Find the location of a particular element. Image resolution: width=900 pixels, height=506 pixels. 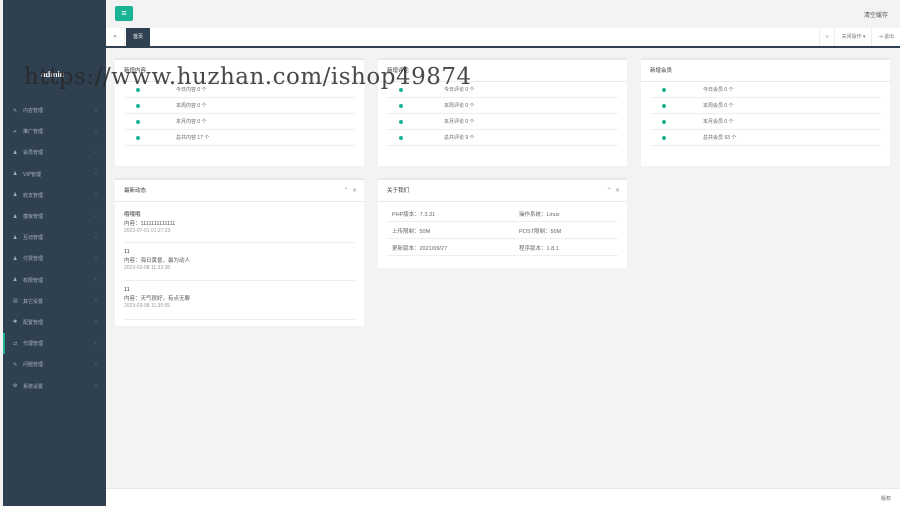

sidebar-item: ♟ 权限管理 ‹ is located at coordinates (54, 280).